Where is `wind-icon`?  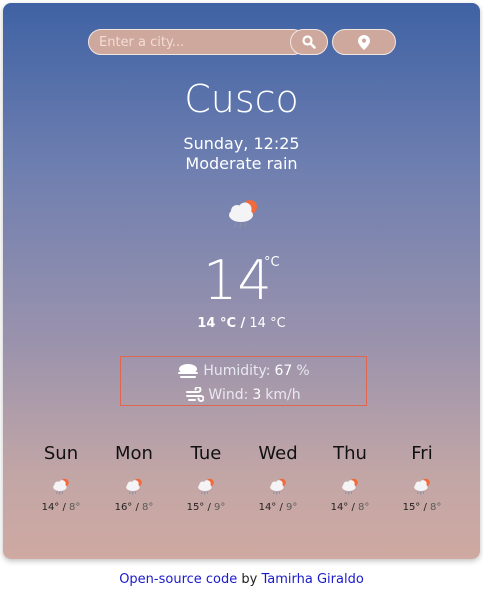
wind-icon is located at coordinates (195, 394).